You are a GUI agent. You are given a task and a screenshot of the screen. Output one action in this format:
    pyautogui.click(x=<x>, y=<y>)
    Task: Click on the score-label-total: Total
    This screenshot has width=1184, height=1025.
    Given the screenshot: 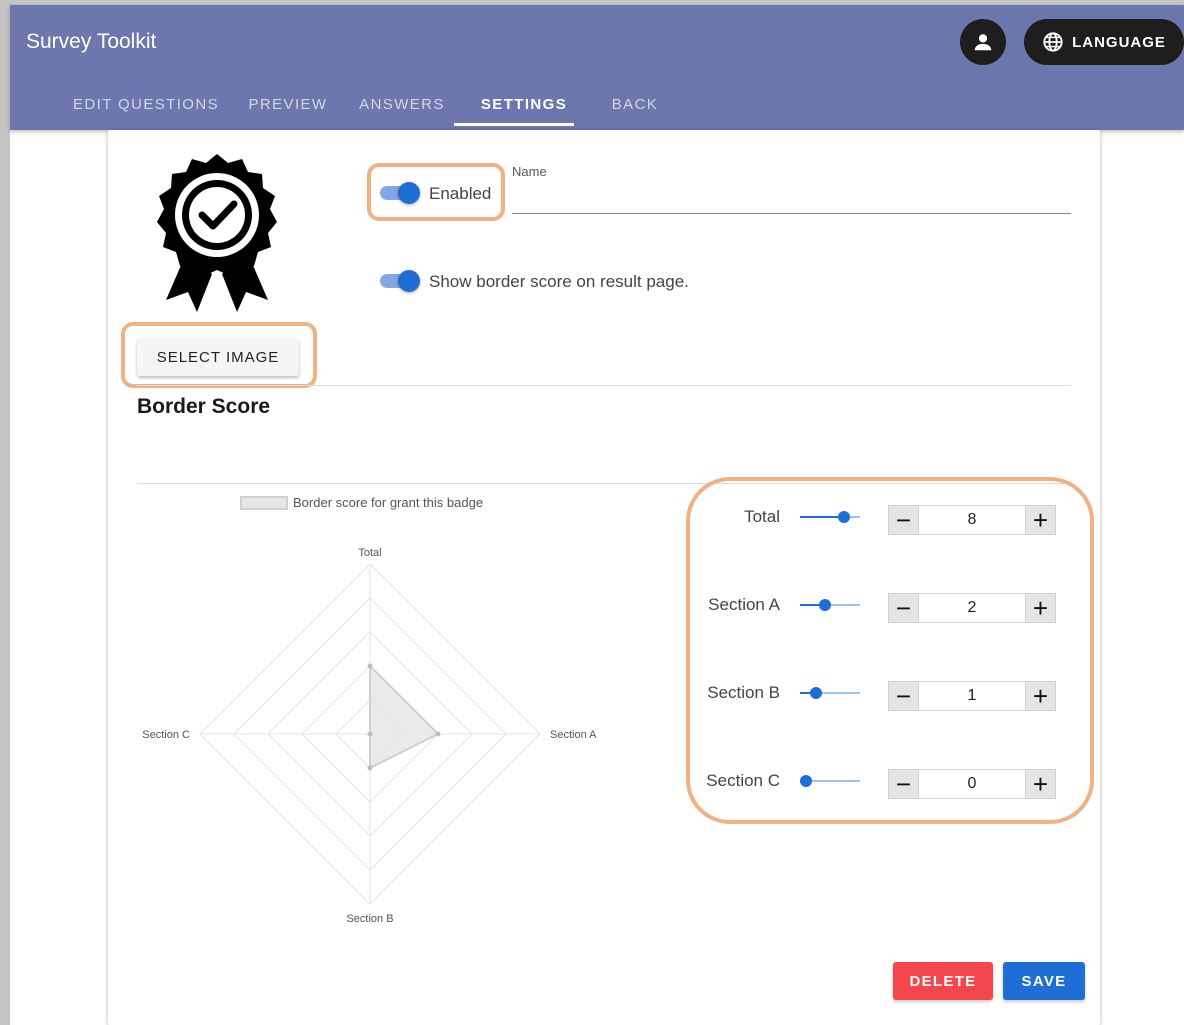 What is the action you would take?
    pyautogui.click(x=762, y=516)
    